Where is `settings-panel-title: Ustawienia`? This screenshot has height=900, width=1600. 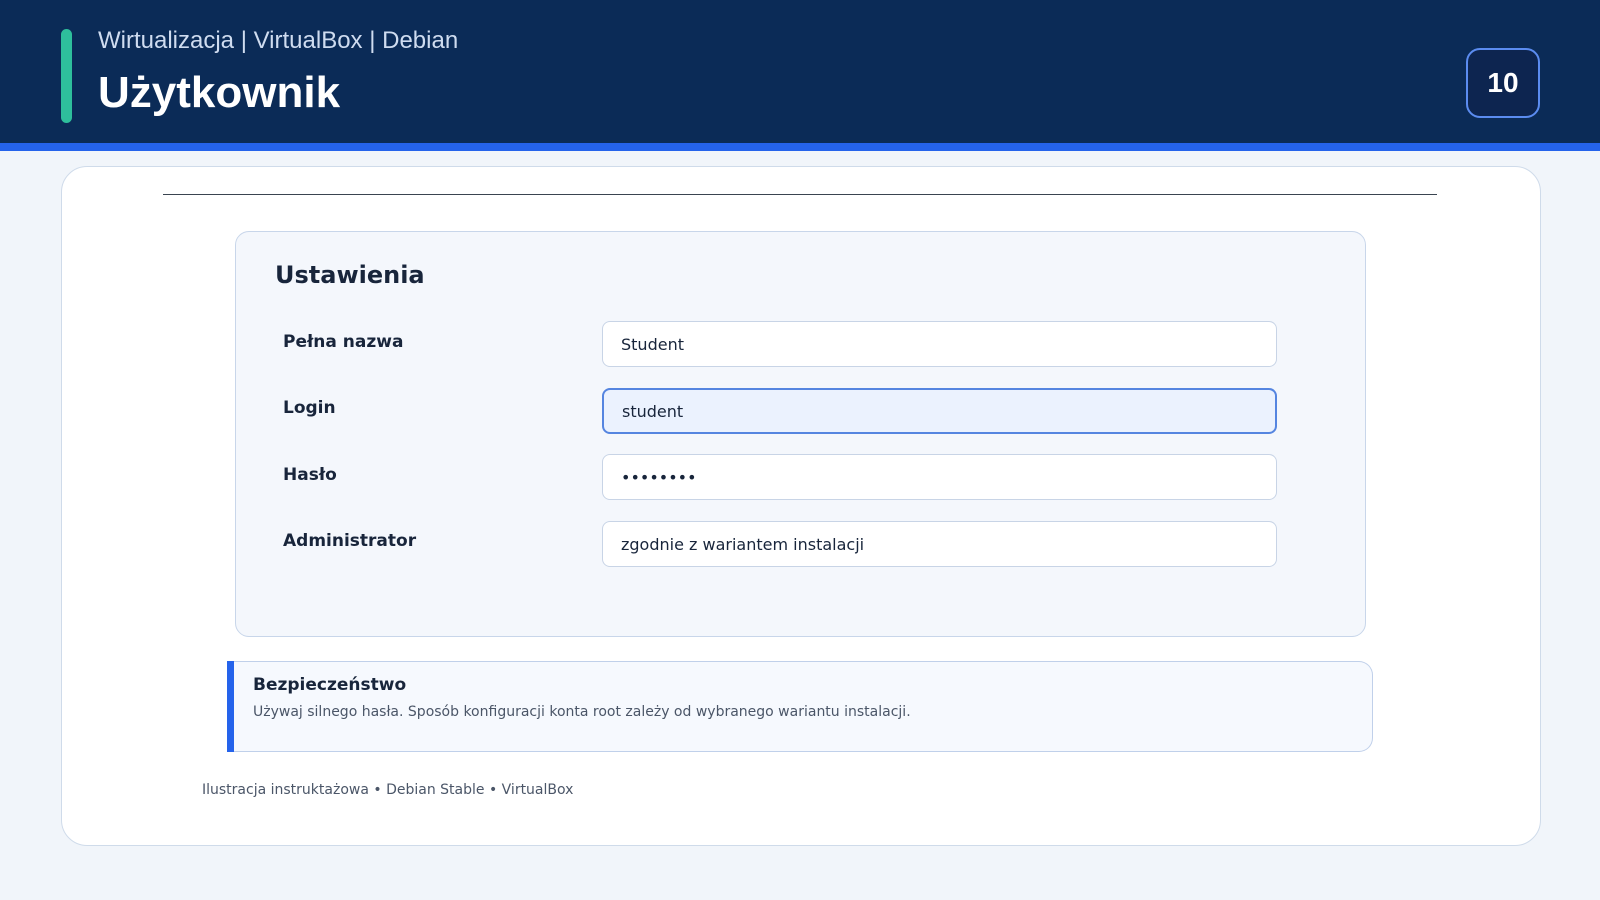
settings-panel-title: Ustawienia is located at coordinates (350, 275).